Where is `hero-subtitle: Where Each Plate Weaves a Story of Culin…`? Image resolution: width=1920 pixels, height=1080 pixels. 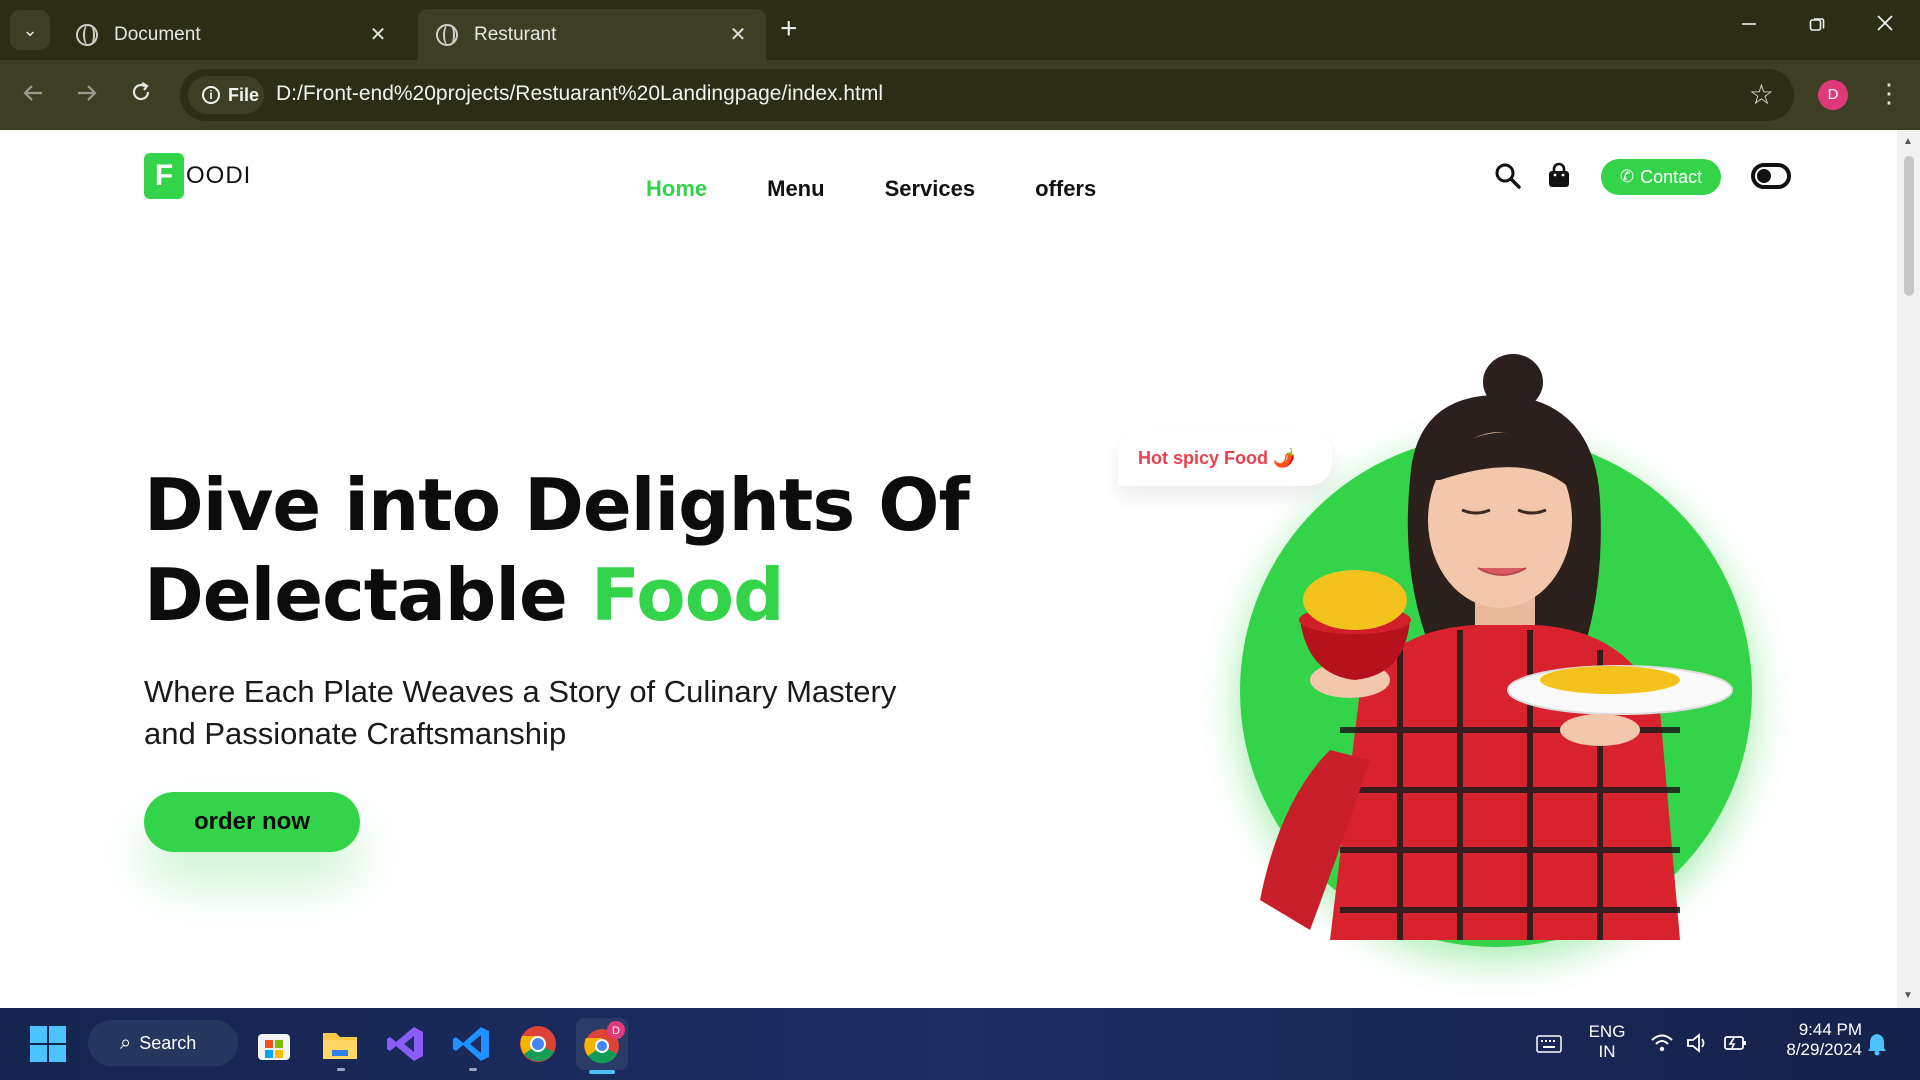 hero-subtitle: Where Each Plate Weaves a Story of Culin… is located at coordinates (520, 712).